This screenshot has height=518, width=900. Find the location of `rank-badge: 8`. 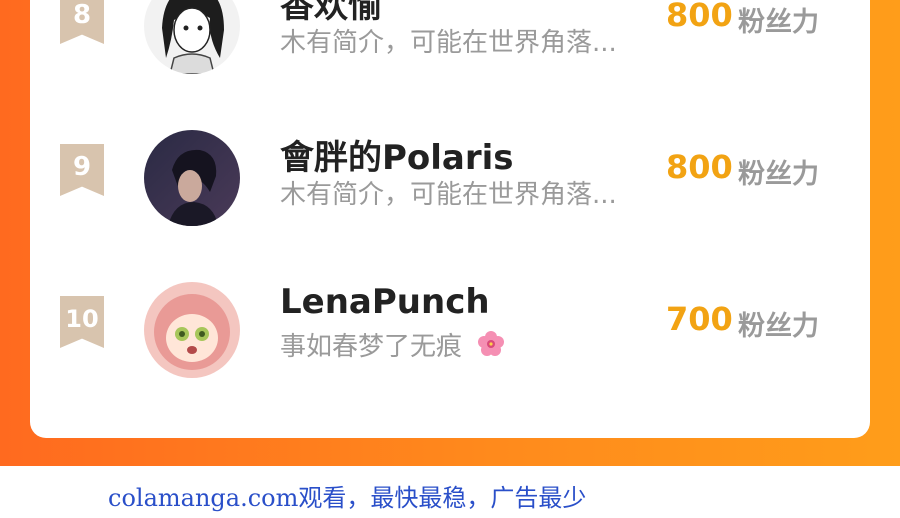

rank-badge: 8 is located at coordinates (82, 22).